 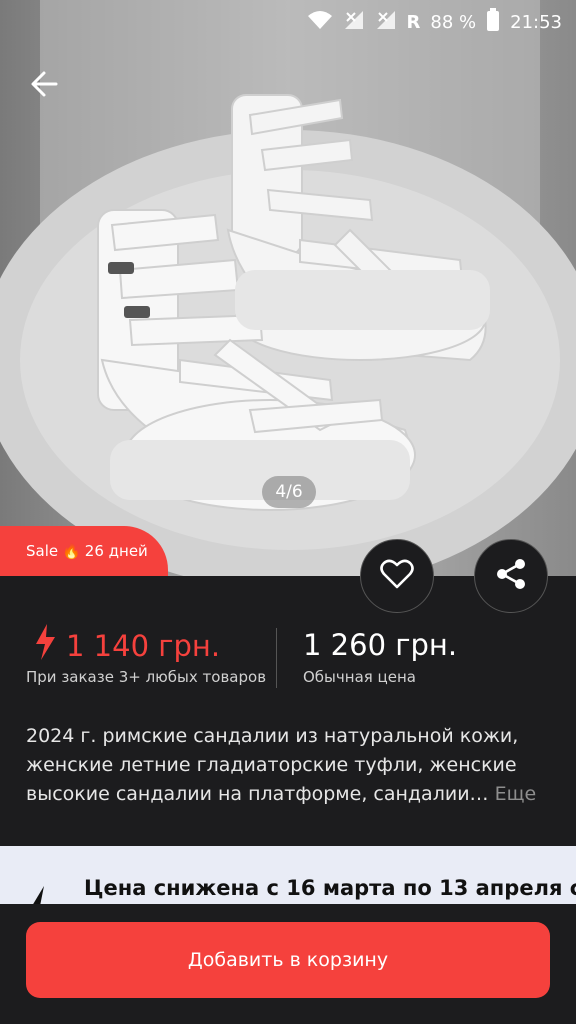 What do you see at coordinates (289, 492) in the screenshot?
I see `image-counter: 4/6` at bounding box center [289, 492].